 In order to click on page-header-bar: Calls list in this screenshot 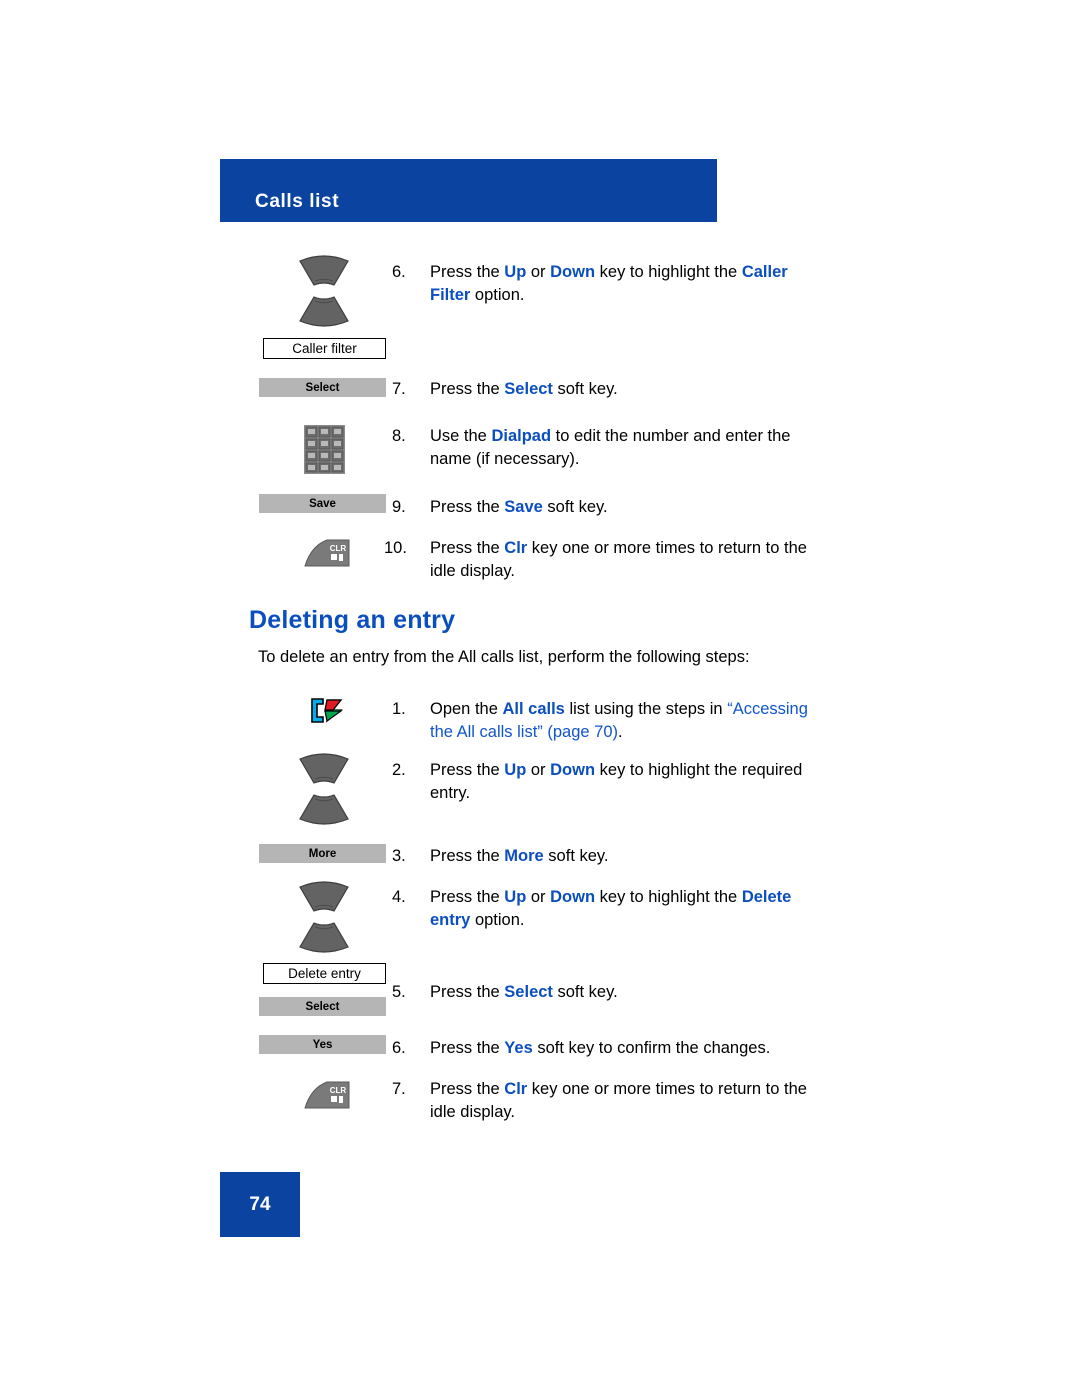, I will do `click(468, 190)`.